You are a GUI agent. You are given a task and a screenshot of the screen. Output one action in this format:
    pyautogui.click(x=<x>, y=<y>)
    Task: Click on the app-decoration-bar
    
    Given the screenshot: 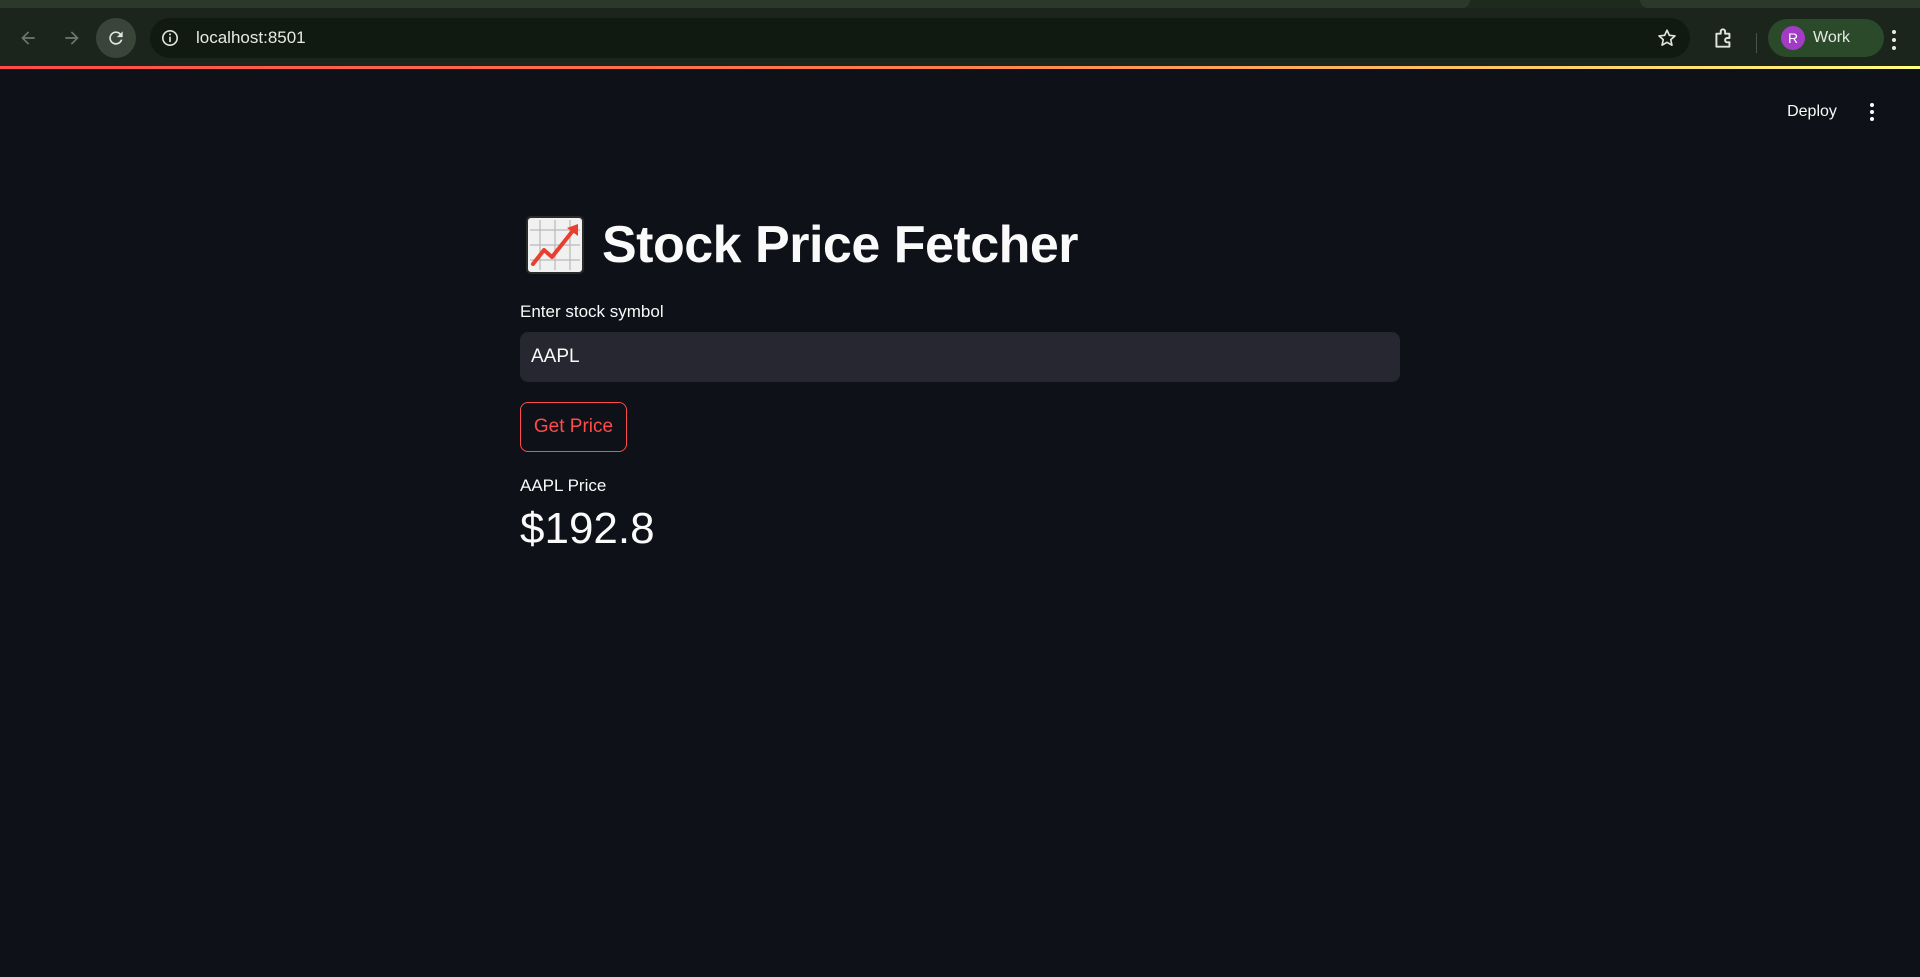 What is the action you would take?
    pyautogui.click(x=960, y=67)
    